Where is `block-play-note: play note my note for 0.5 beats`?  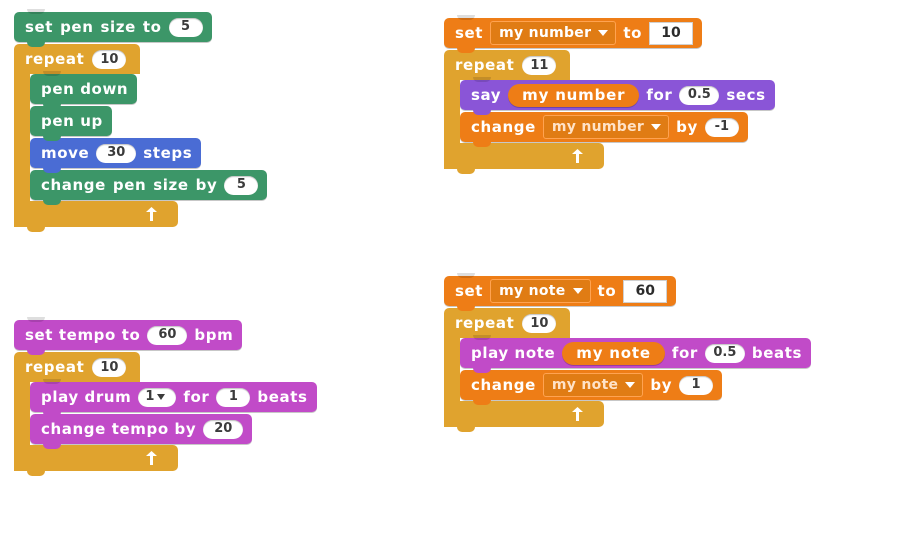 block-play-note: play note my note for 0.5 beats is located at coordinates (636, 354).